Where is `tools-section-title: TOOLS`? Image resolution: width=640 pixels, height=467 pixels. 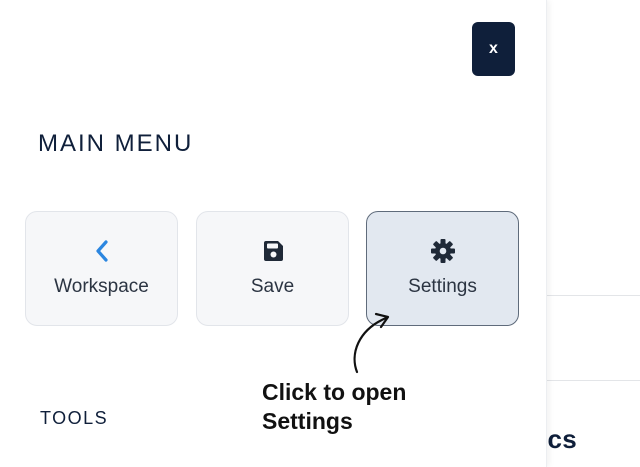 tools-section-title: TOOLS is located at coordinates (74, 418).